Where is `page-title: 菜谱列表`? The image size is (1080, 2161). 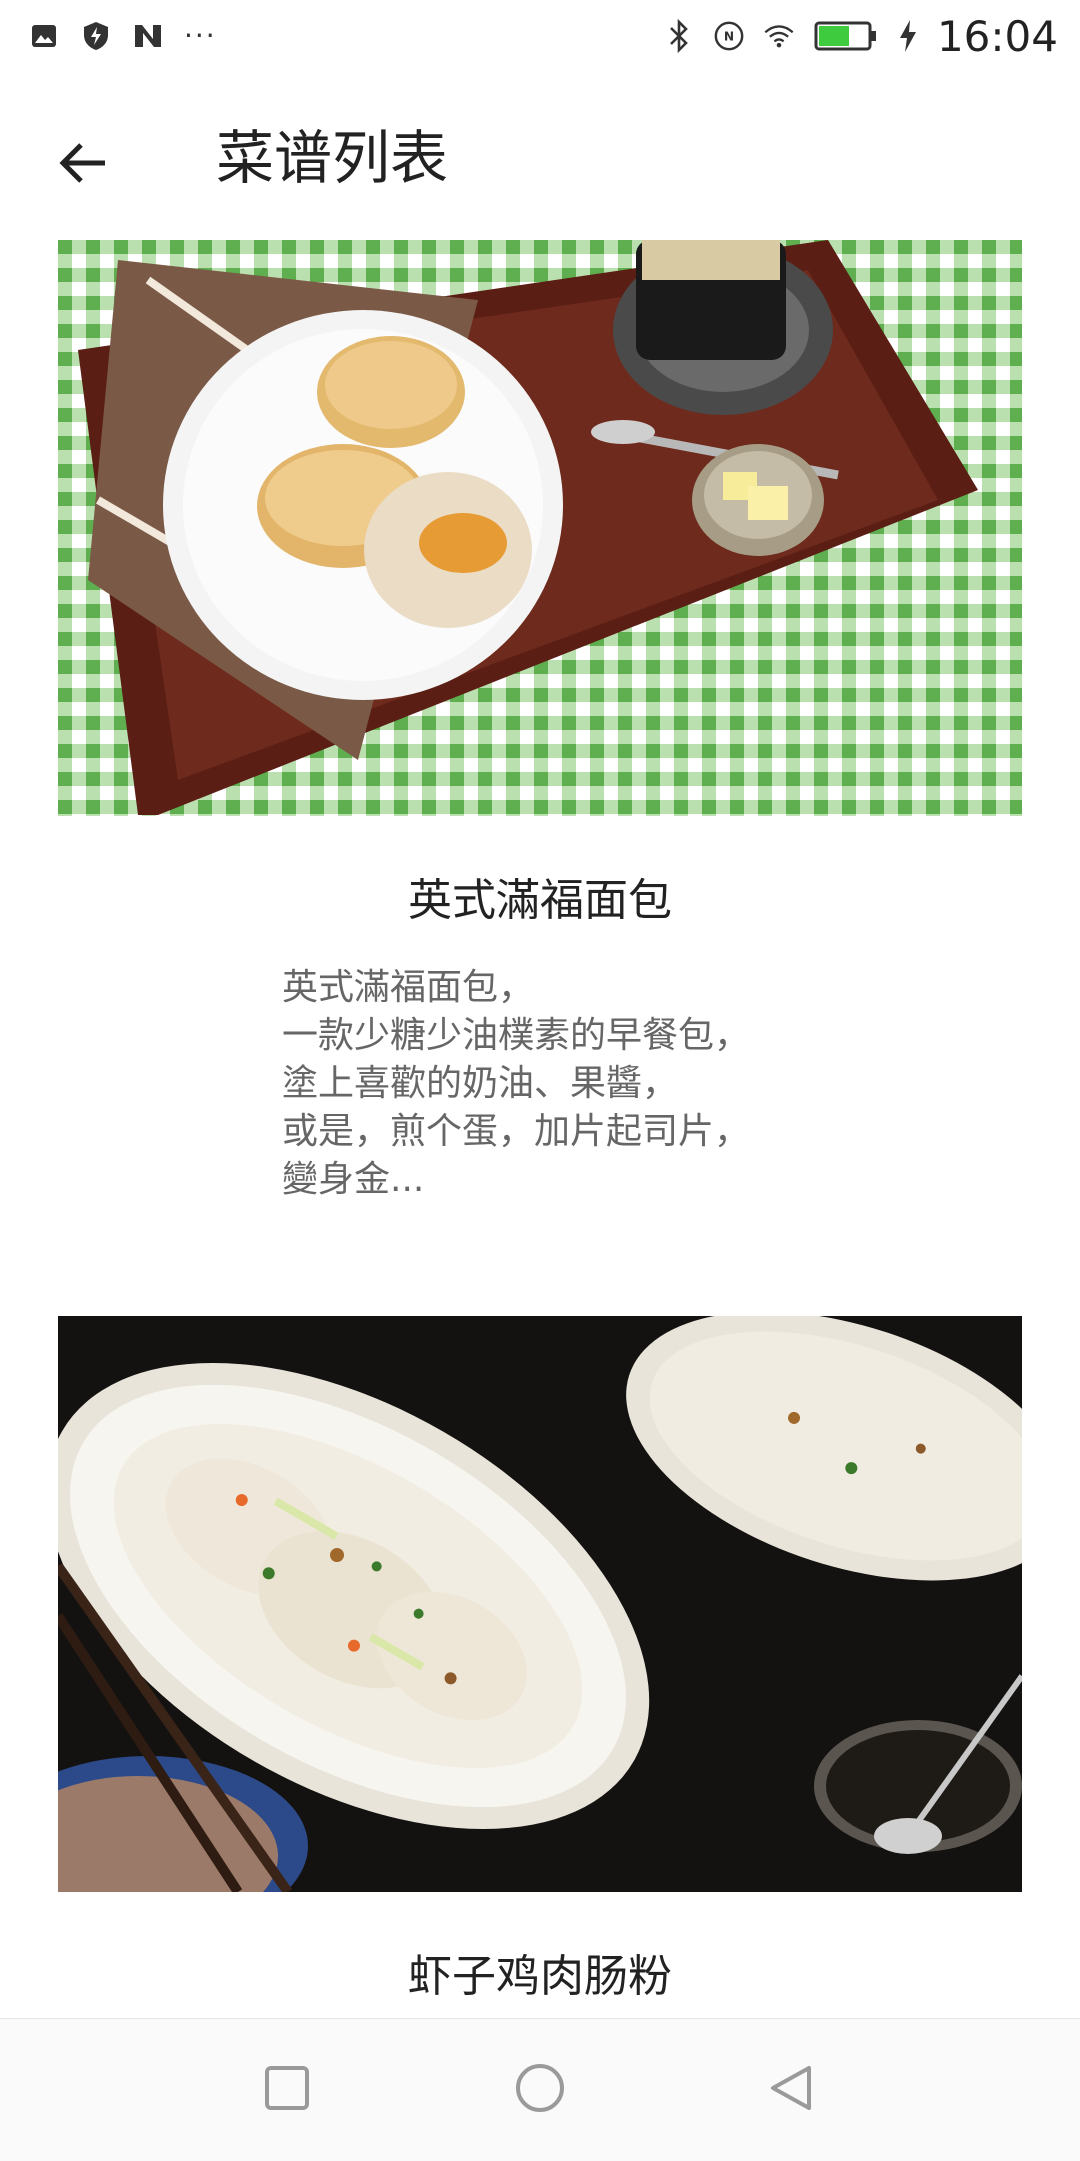 page-title: 菜谱列表 is located at coordinates (332, 158).